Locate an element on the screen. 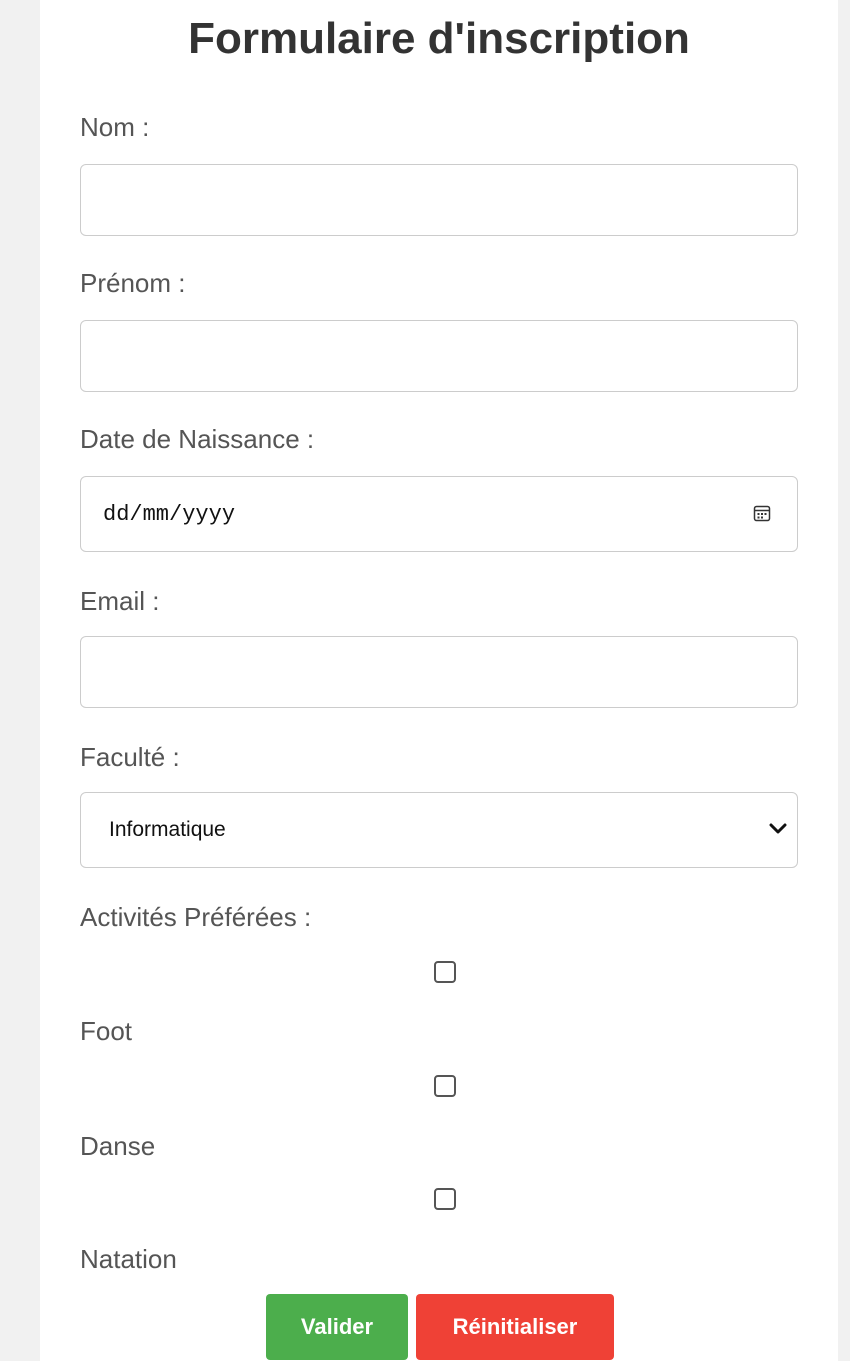 The width and height of the screenshot is (850, 1361). email-input is located at coordinates (439, 672).